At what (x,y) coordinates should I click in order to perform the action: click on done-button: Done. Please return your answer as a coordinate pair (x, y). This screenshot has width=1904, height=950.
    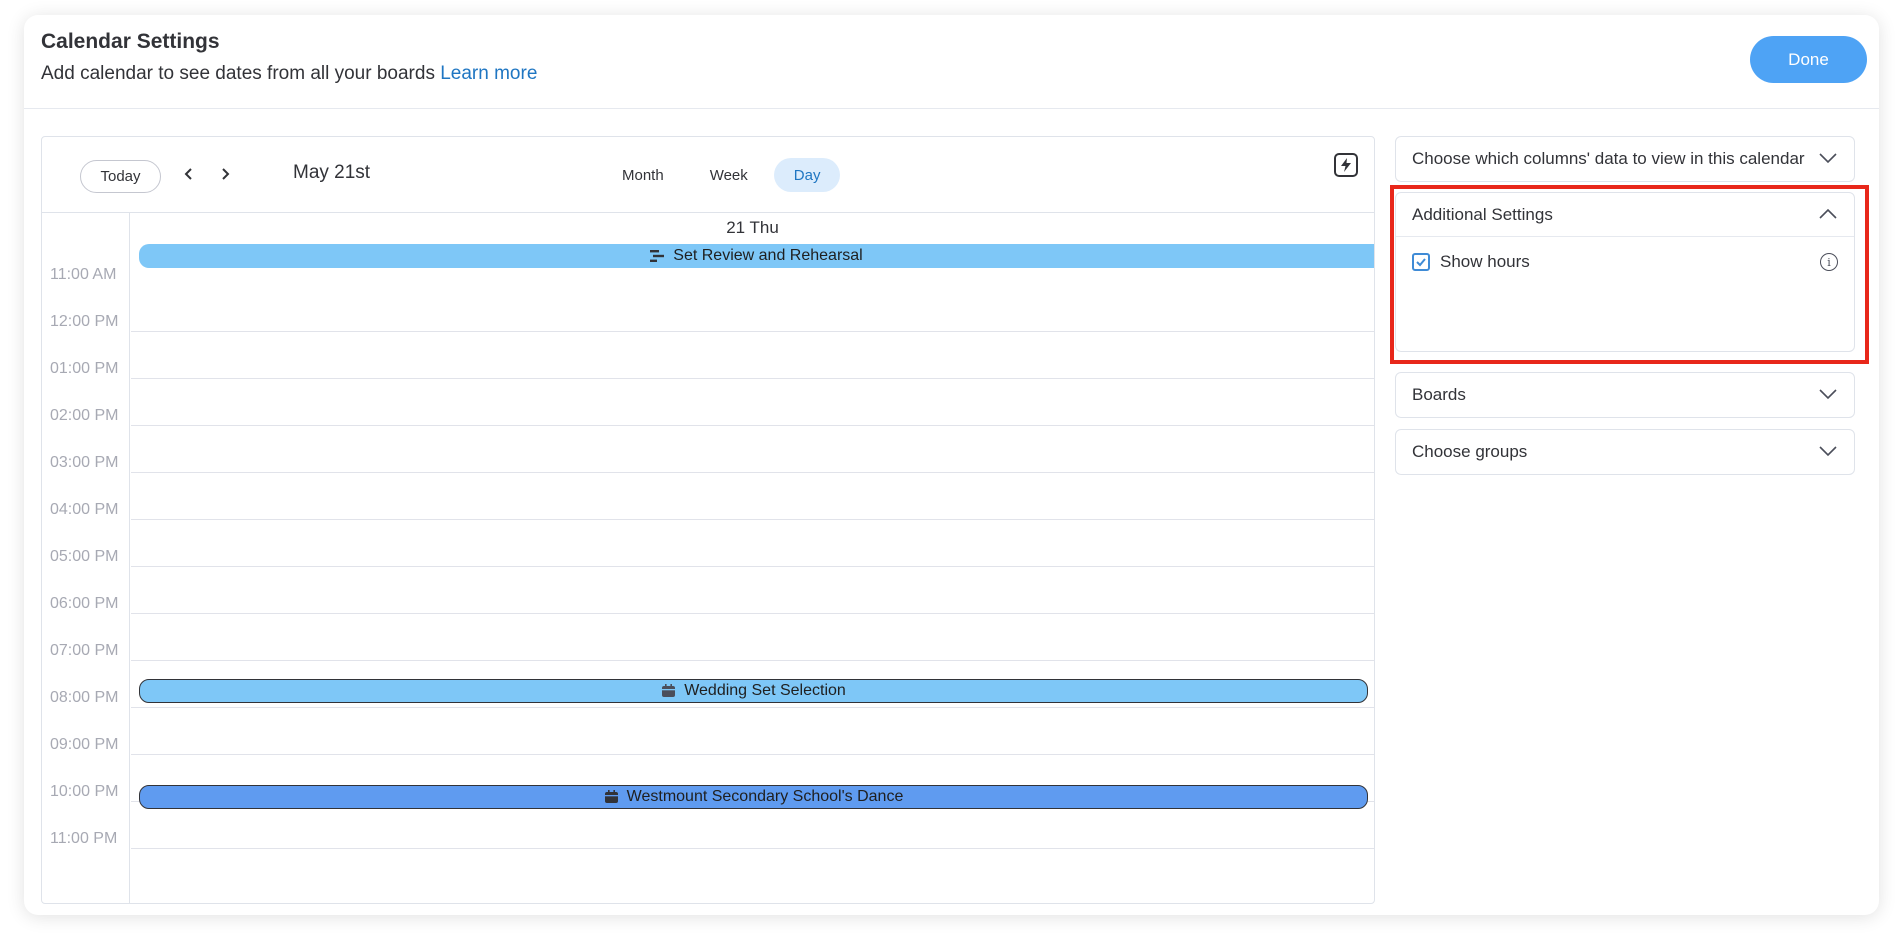
    Looking at the image, I should click on (1808, 59).